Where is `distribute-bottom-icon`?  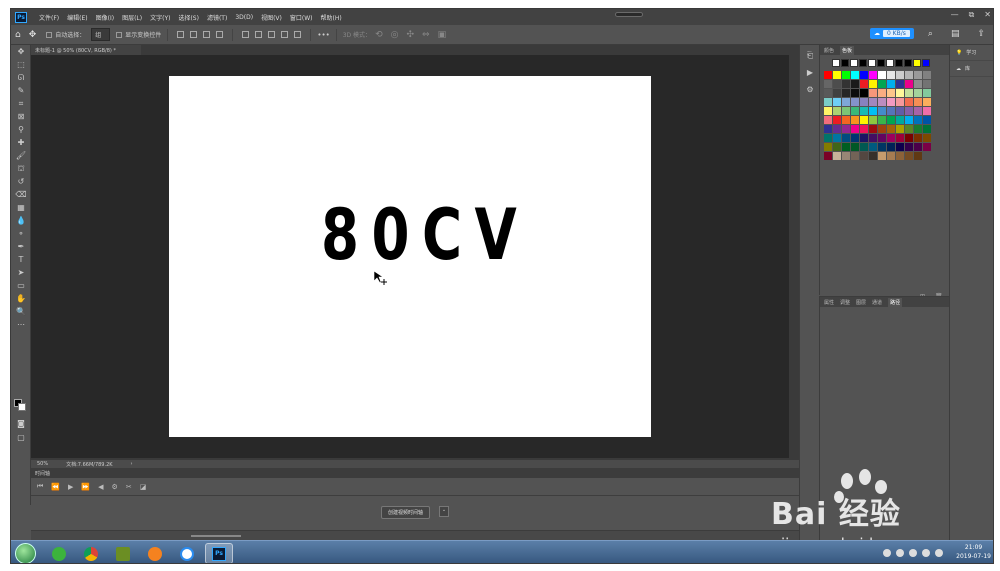 distribute-bottom-icon is located at coordinates (272, 34).